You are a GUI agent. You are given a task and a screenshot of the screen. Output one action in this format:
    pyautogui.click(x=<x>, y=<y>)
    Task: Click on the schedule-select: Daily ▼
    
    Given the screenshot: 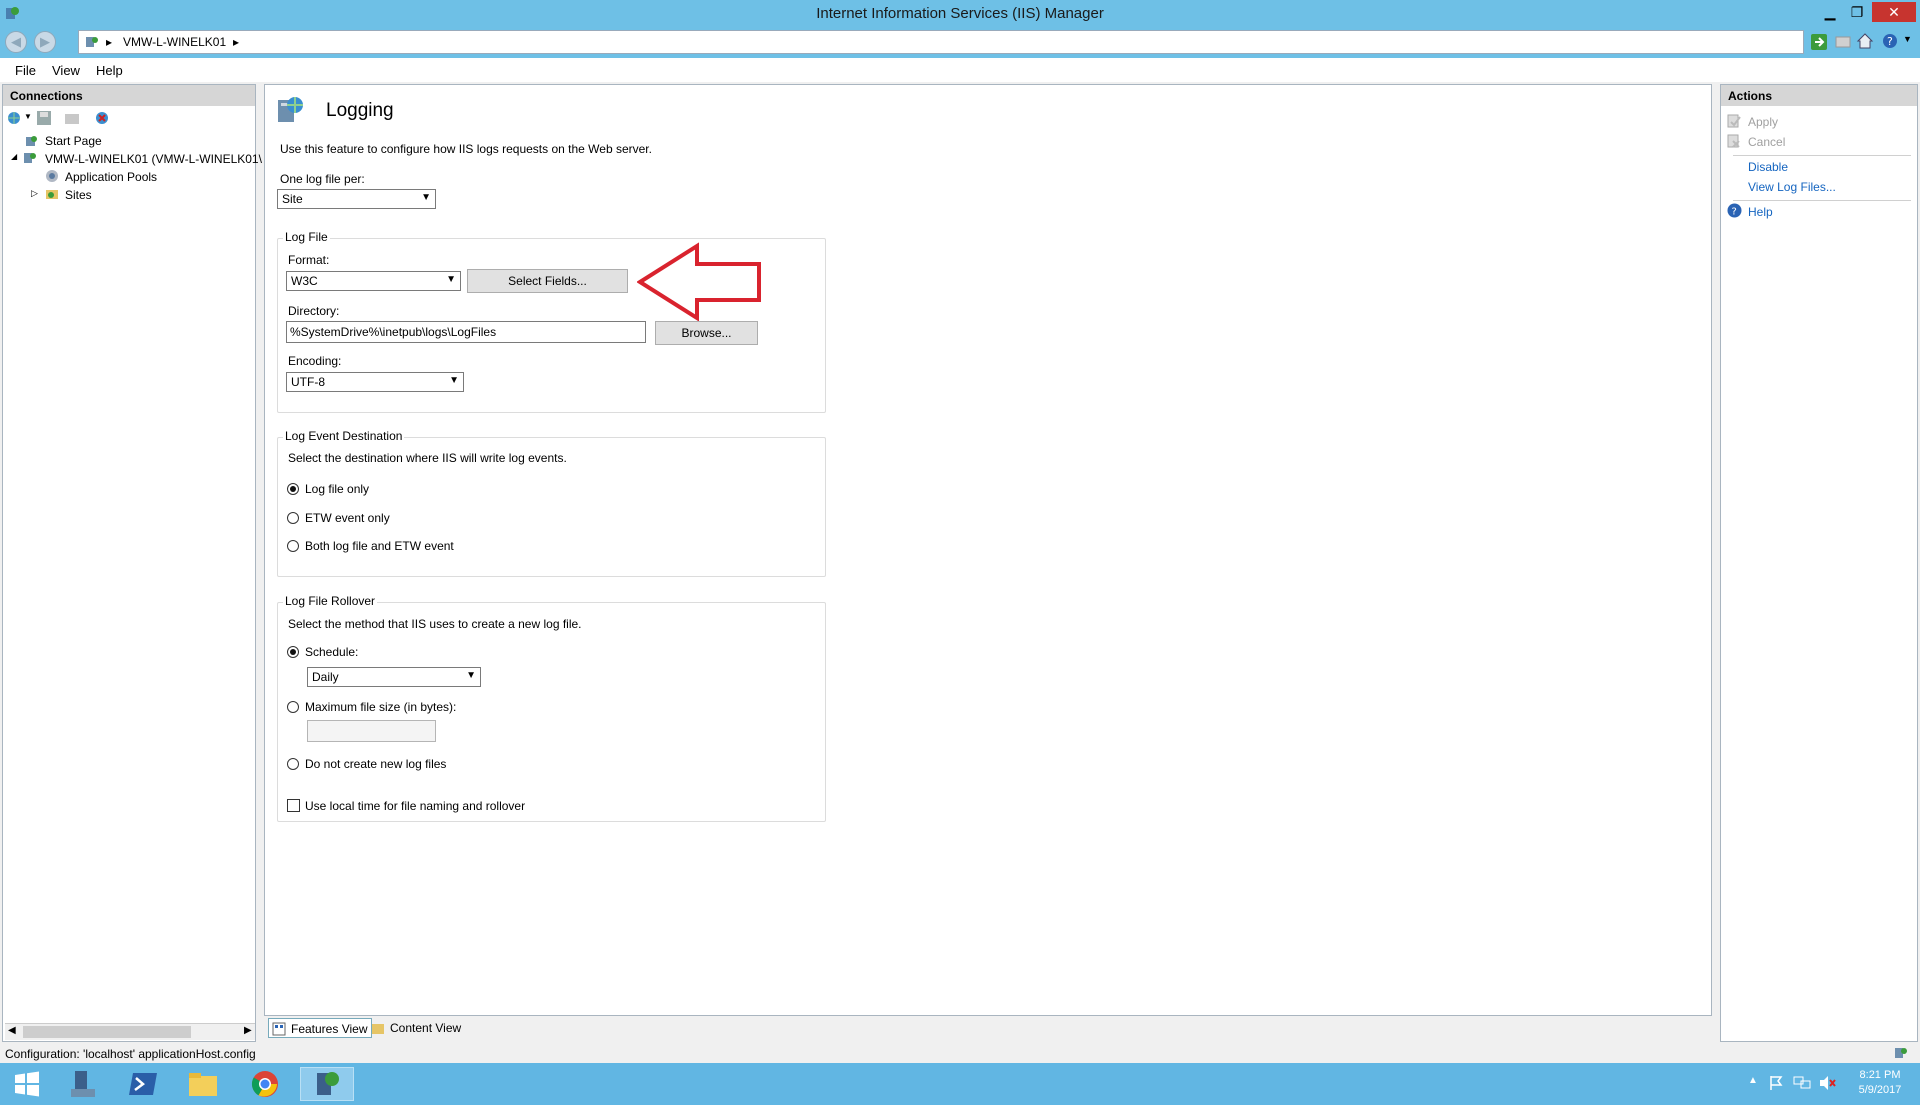 What is the action you would take?
    pyautogui.click(x=394, y=677)
    